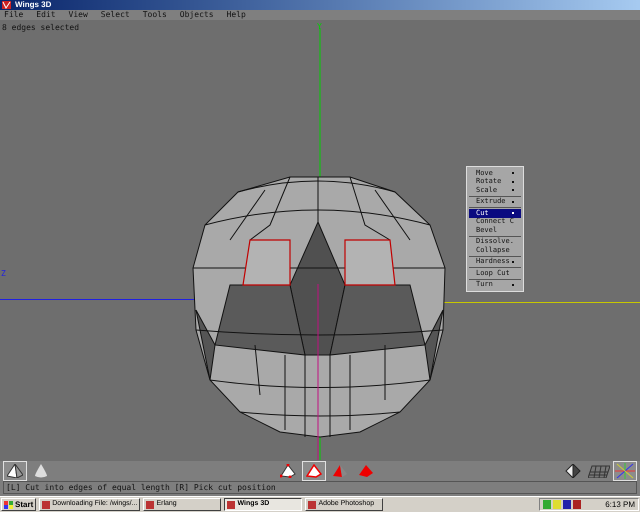 Image resolution: width=640 pixels, height=512 pixels. Describe the element at coordinates (288, 471) in the screenshot. I see `pyramid-vertices-icon` at that location.